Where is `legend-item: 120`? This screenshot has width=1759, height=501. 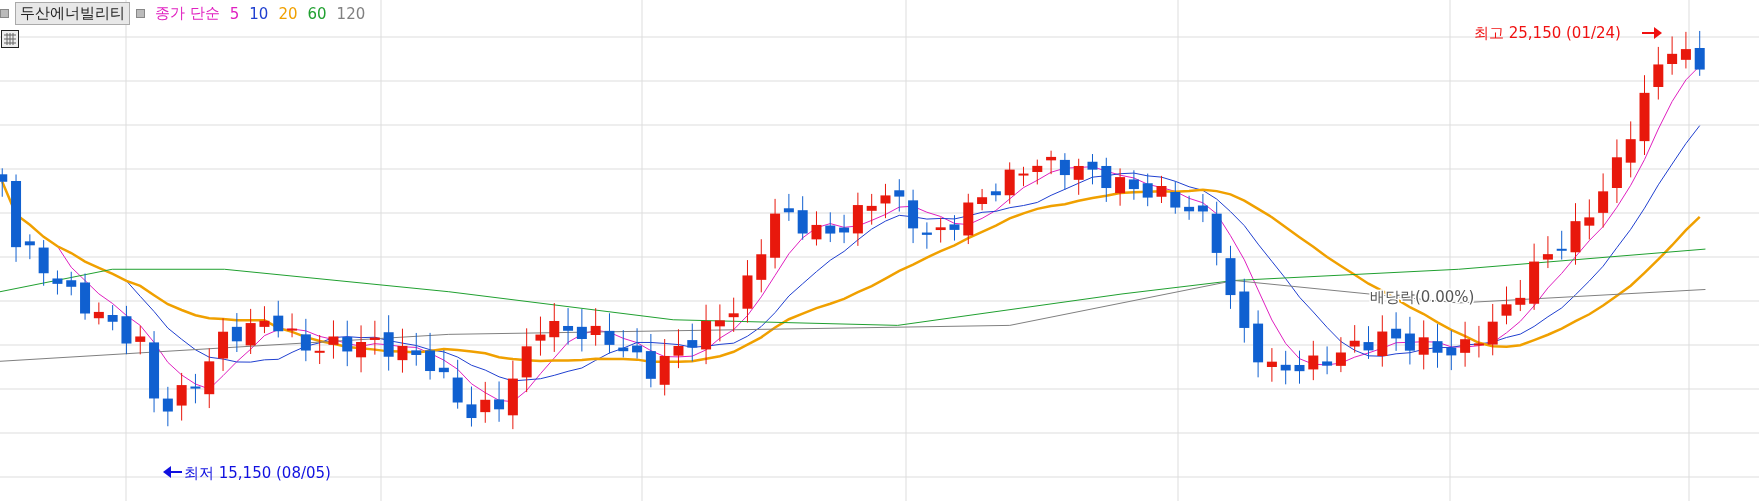
legend-item: 120 is located at coordinates (351, 13).